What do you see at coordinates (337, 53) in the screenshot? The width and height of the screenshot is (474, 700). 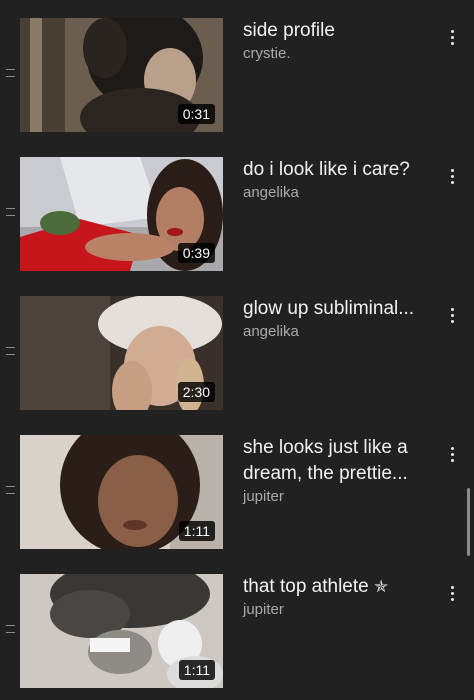 I see `channel-name: crystie.` at bounding box center [337, 53].